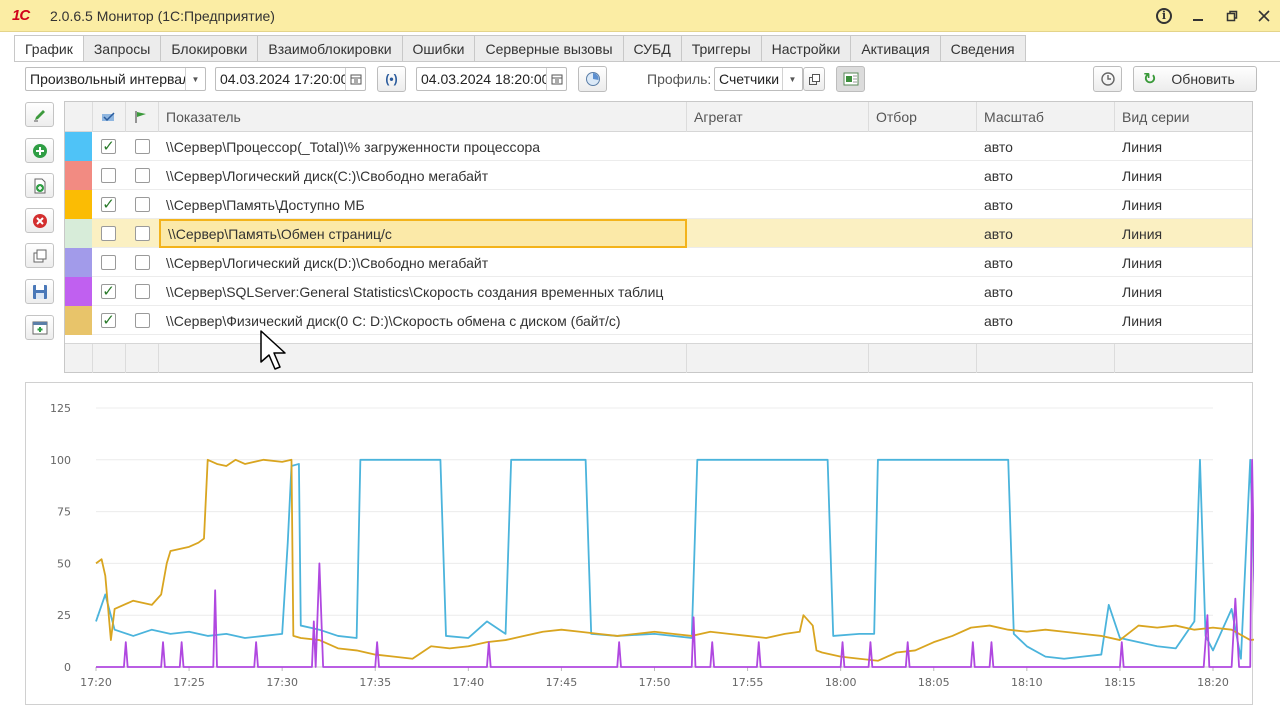 The width and height of the screenshot is (1280, 720). Describe the element at coordinates (330, 48) in the screenshot. I see `tab-deadlocks: Взаимоблокировки` at that location.